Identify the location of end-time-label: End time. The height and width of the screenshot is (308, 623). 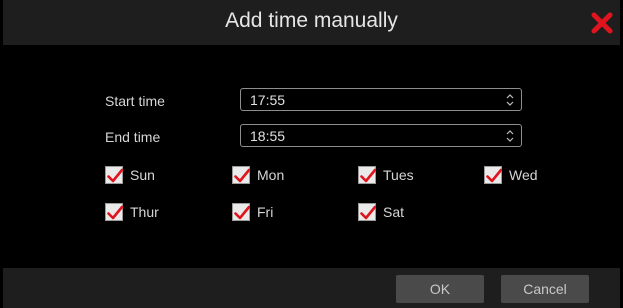
(133, 137).